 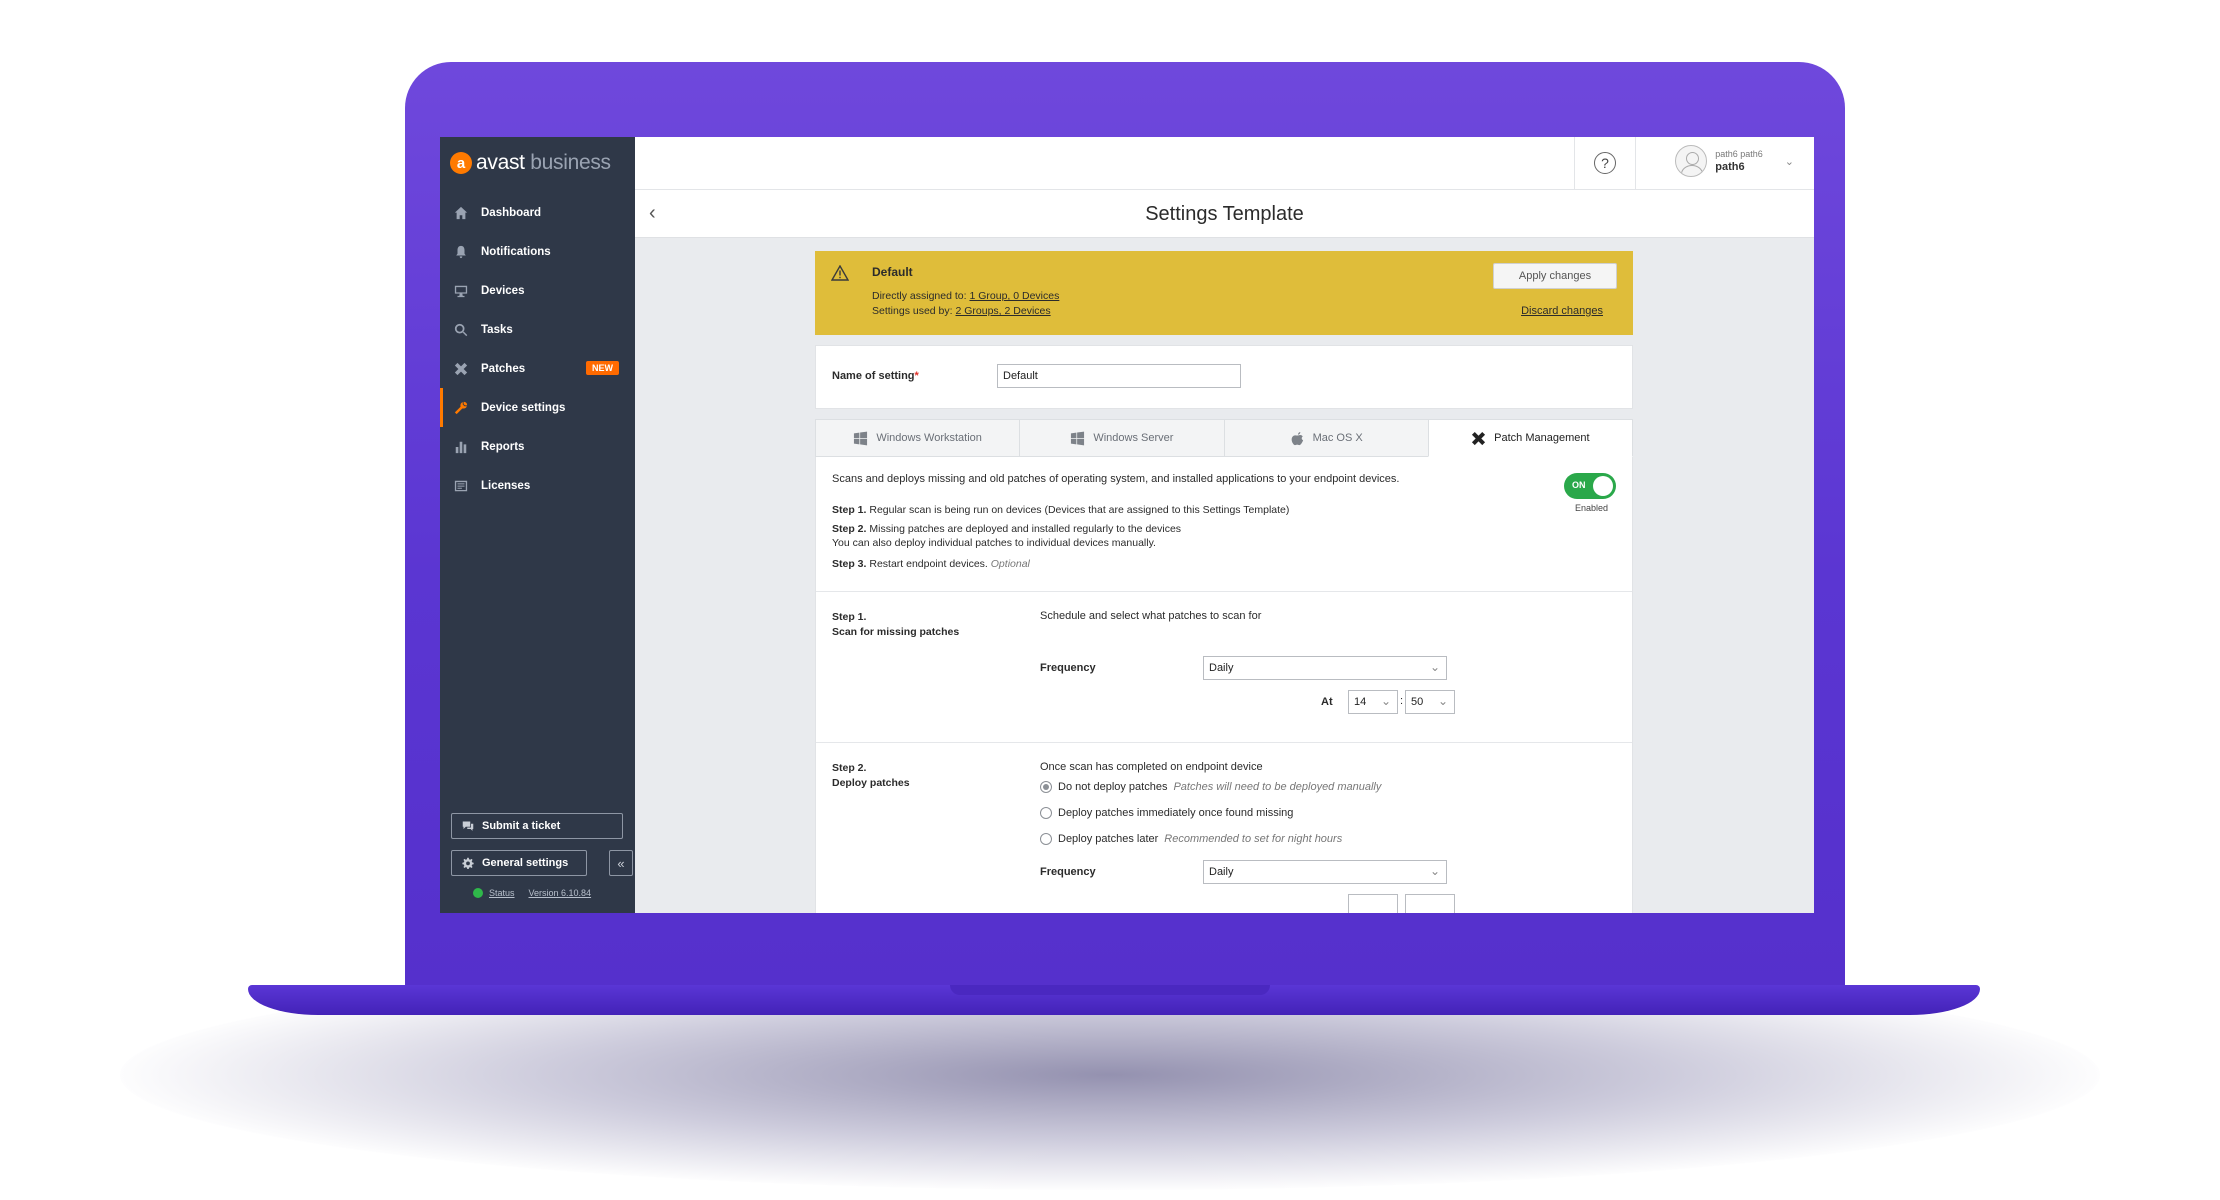 What do you see at coordinates (537, 446) in the screenshot?
I see `sidebar-item-reports: Reports` at bounding box center [537, 446].